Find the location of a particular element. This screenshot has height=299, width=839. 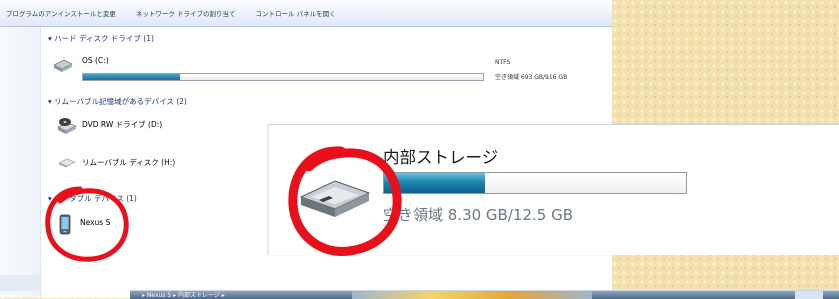

dvd-drive-icon is located at coordinates (67, 126).